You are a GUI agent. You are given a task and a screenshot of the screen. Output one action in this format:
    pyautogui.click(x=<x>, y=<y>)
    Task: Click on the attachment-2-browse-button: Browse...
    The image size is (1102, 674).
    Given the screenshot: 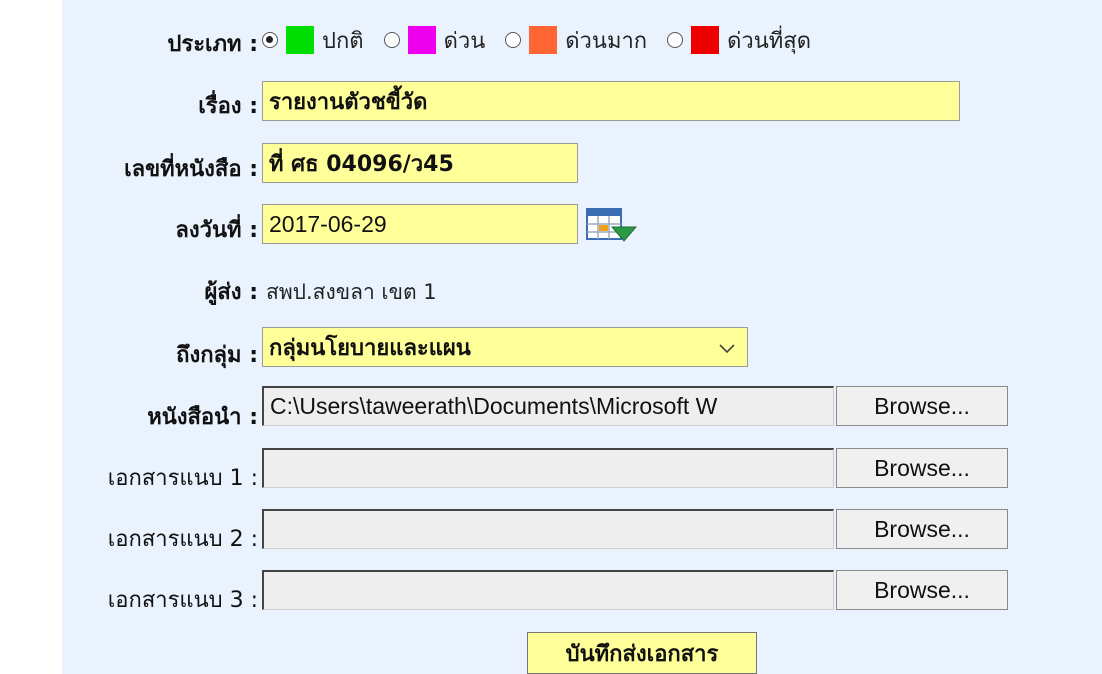 What is the action you would take?
    pyautogui.click(x=922, y=529)
    